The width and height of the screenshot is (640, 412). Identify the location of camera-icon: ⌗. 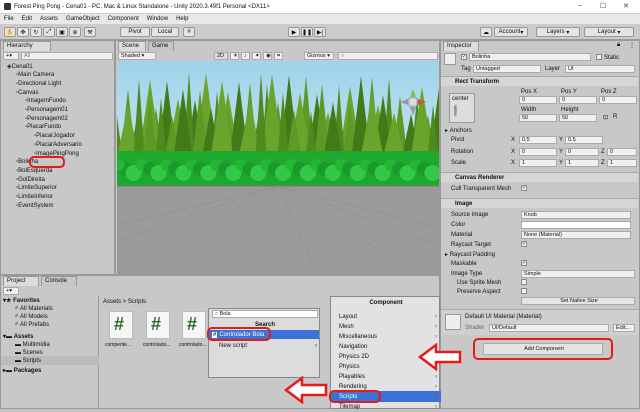
(278, 56).